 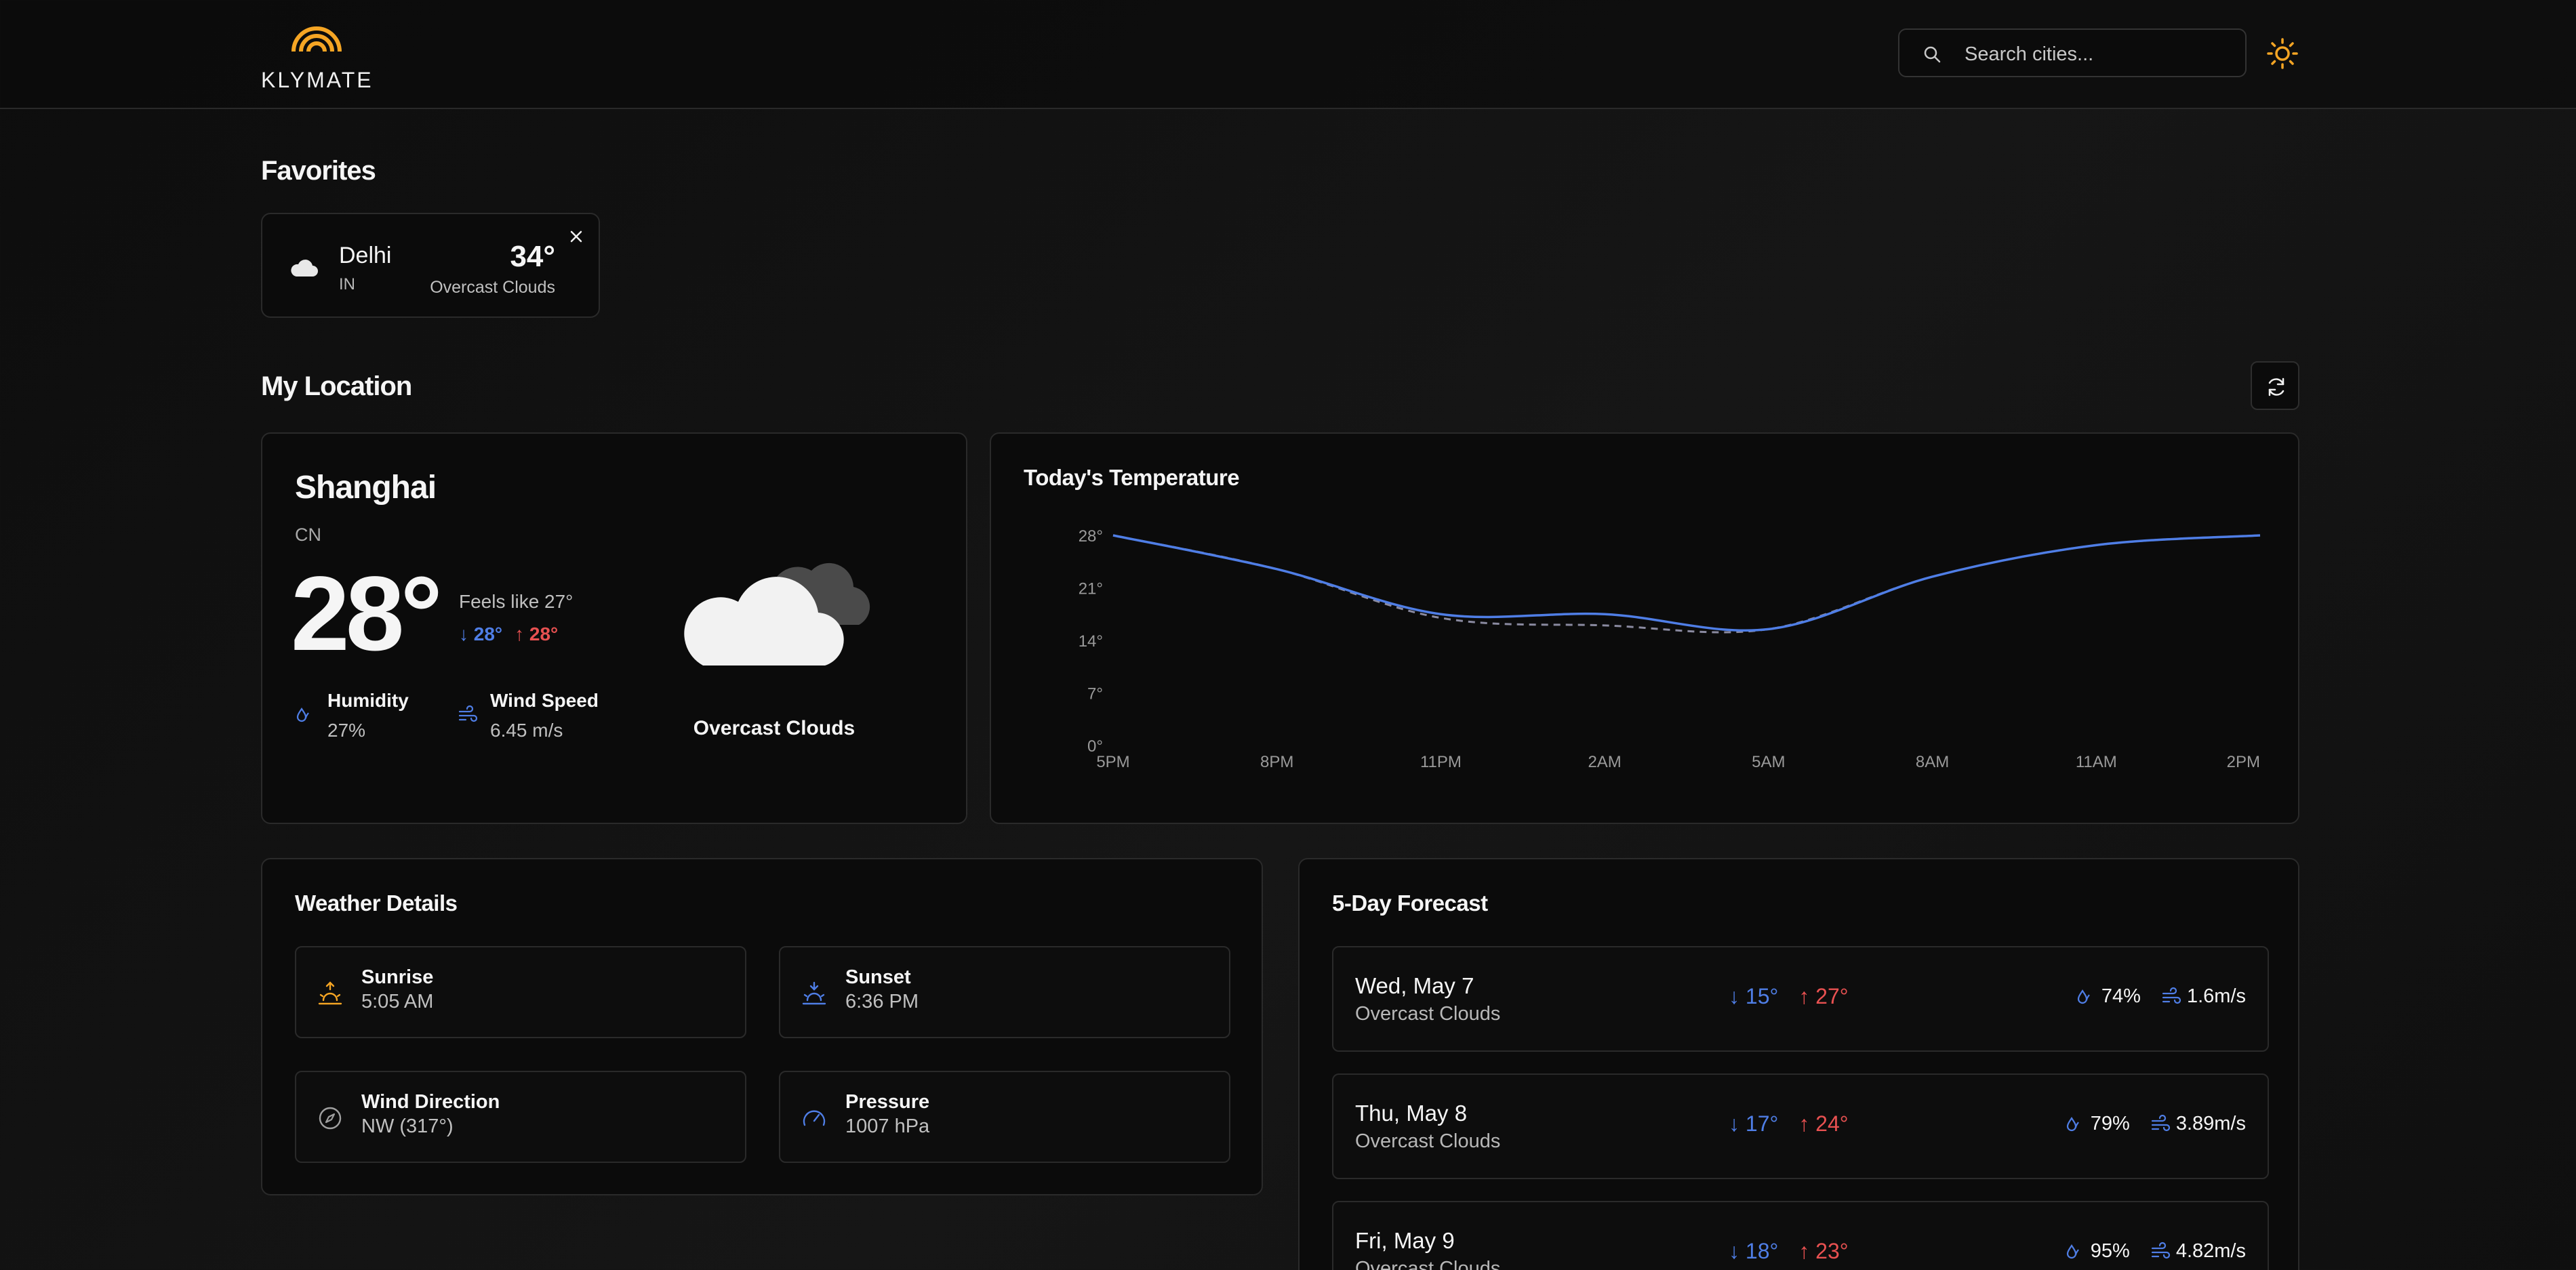 I want to click on sunset-icon, so click(x=814, y=993).